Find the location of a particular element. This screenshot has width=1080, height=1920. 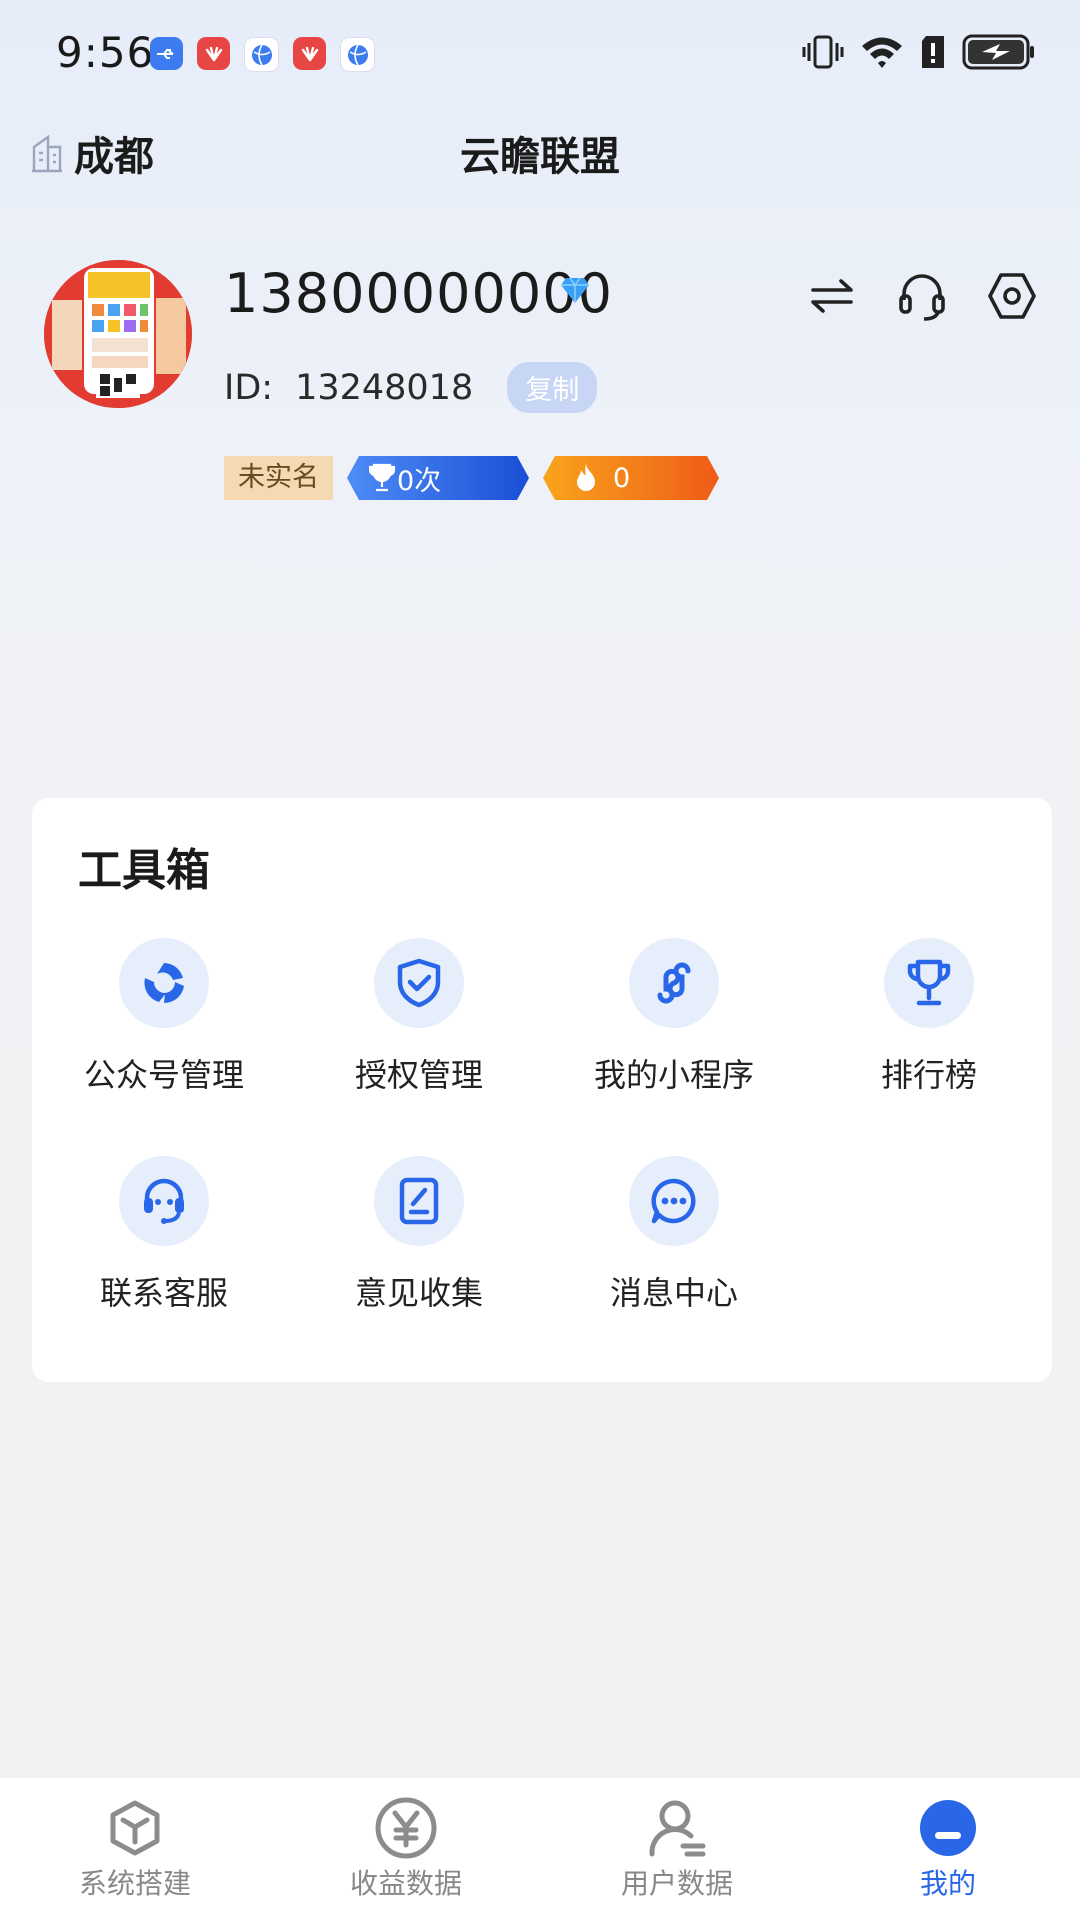

settings-icon is located at coordinates (1012, 296).